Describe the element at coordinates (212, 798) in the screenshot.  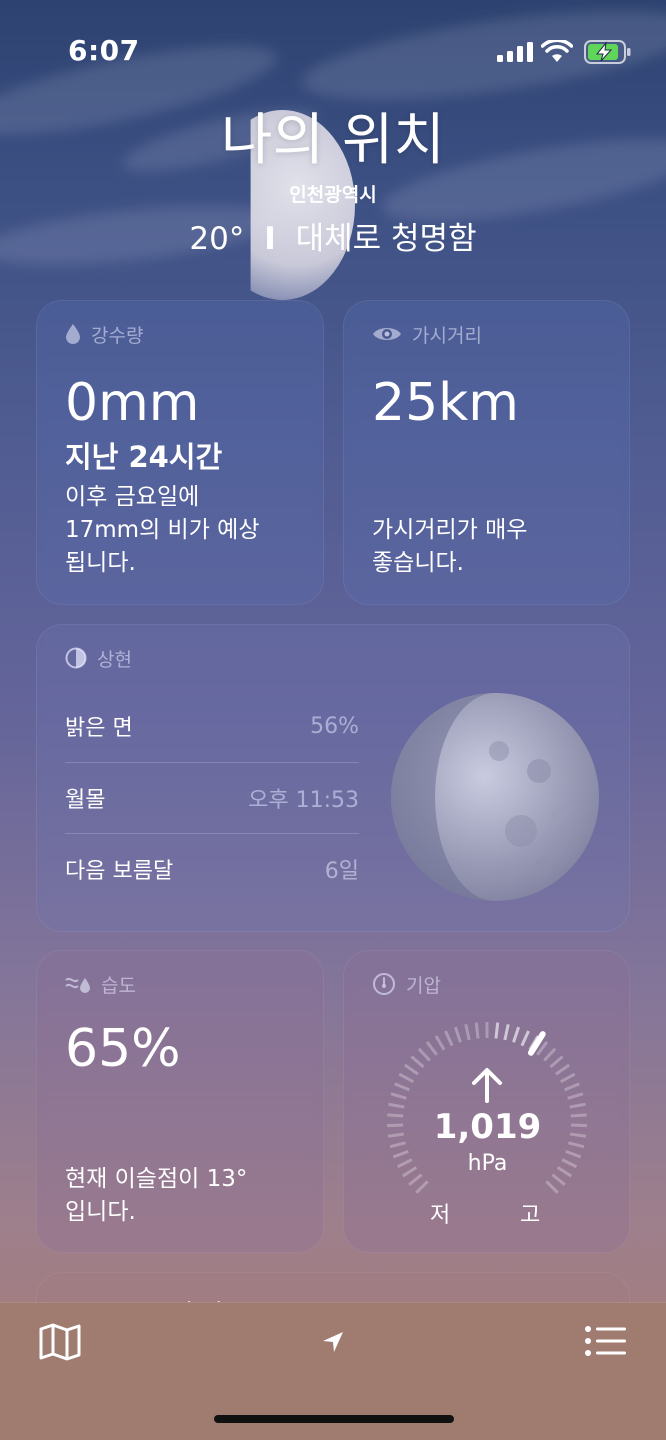
I see `moon-row-moonset: 월몰 오후 11:53` at that location.